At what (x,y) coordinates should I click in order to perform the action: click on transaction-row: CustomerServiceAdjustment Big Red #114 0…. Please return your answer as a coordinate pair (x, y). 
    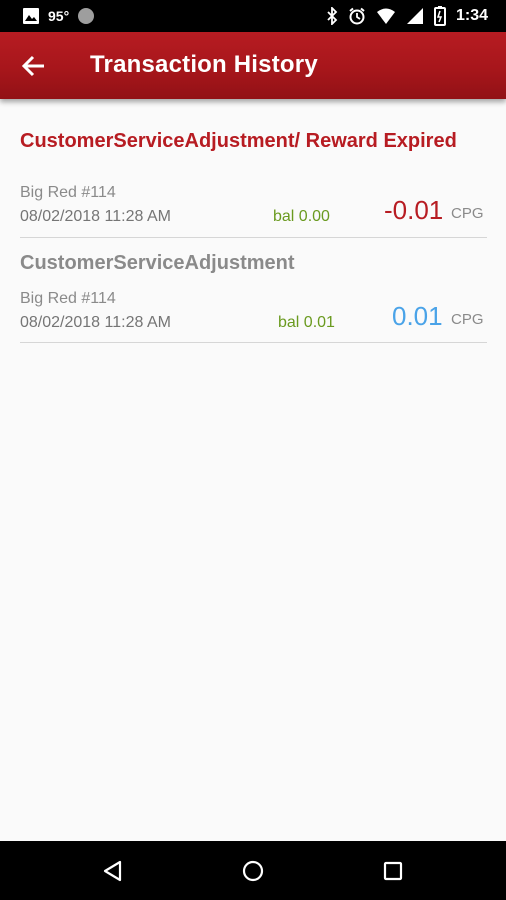
    Looking at the image, I should click on (253, 296).